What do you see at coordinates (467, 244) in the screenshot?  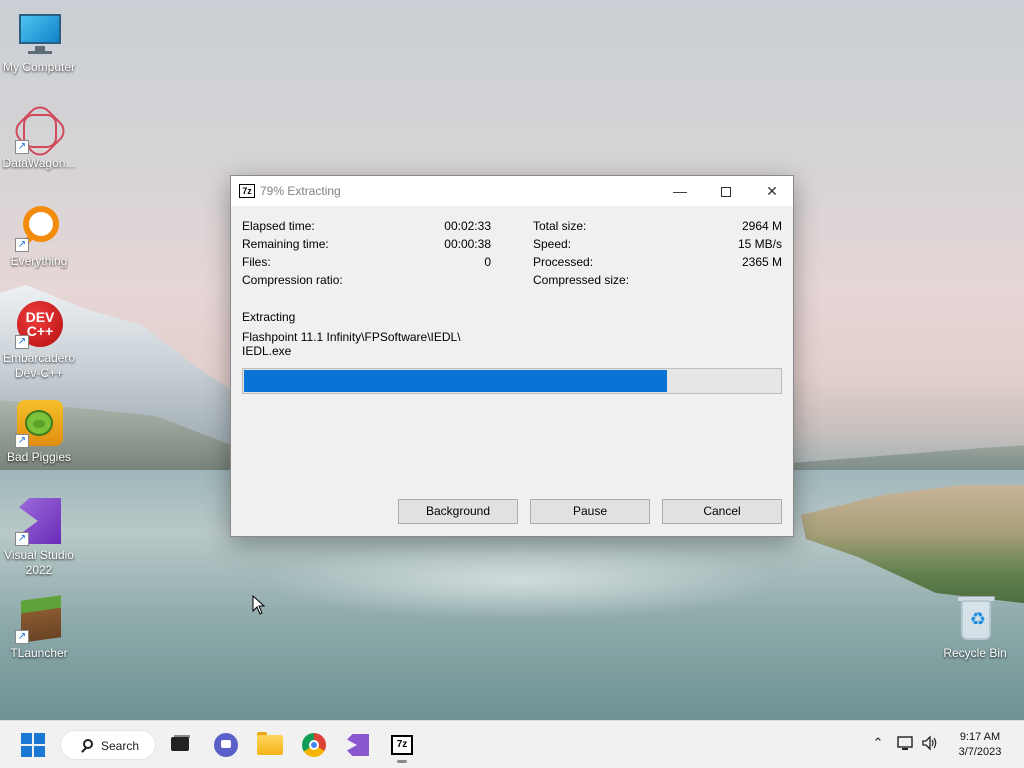 I see `remaining-time-value: 00:00:38` at bounding box center [467, 244].